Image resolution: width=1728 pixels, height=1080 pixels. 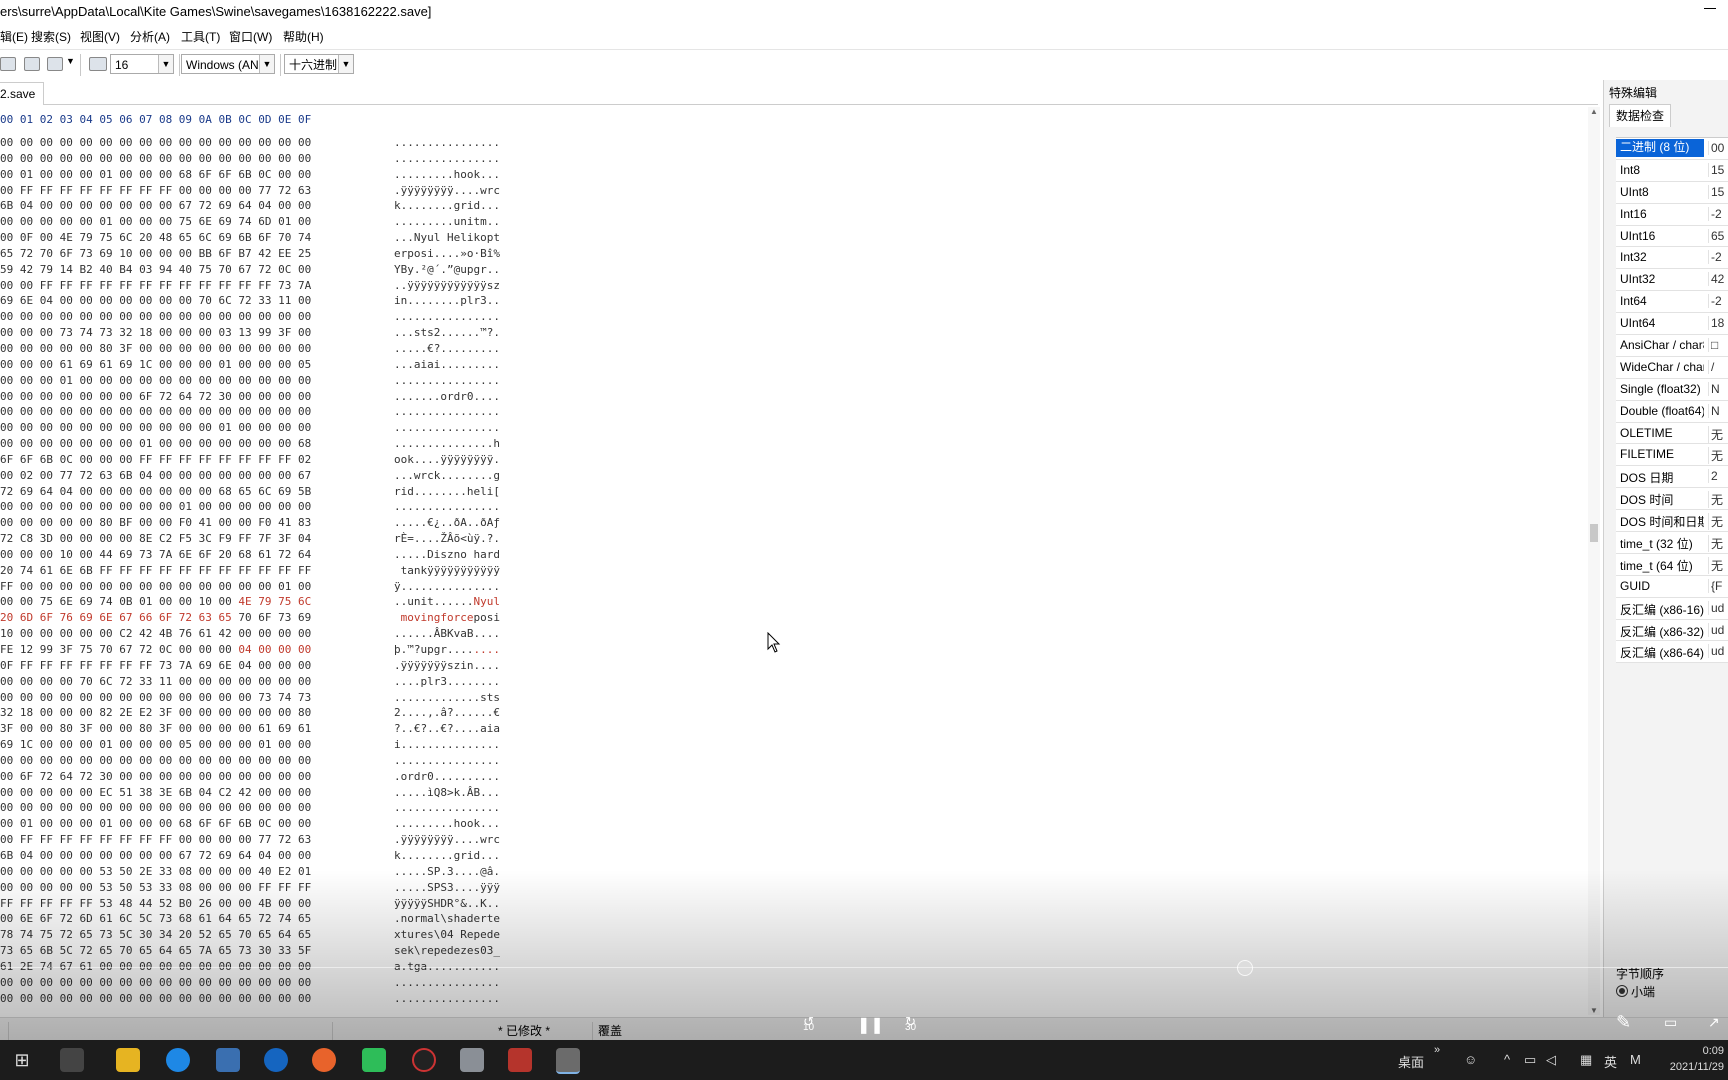 What do you see at coordinates (447, 491) in the screenshot?
I see `ascii-text: rid........heli[` at bounding box center [447, 491].